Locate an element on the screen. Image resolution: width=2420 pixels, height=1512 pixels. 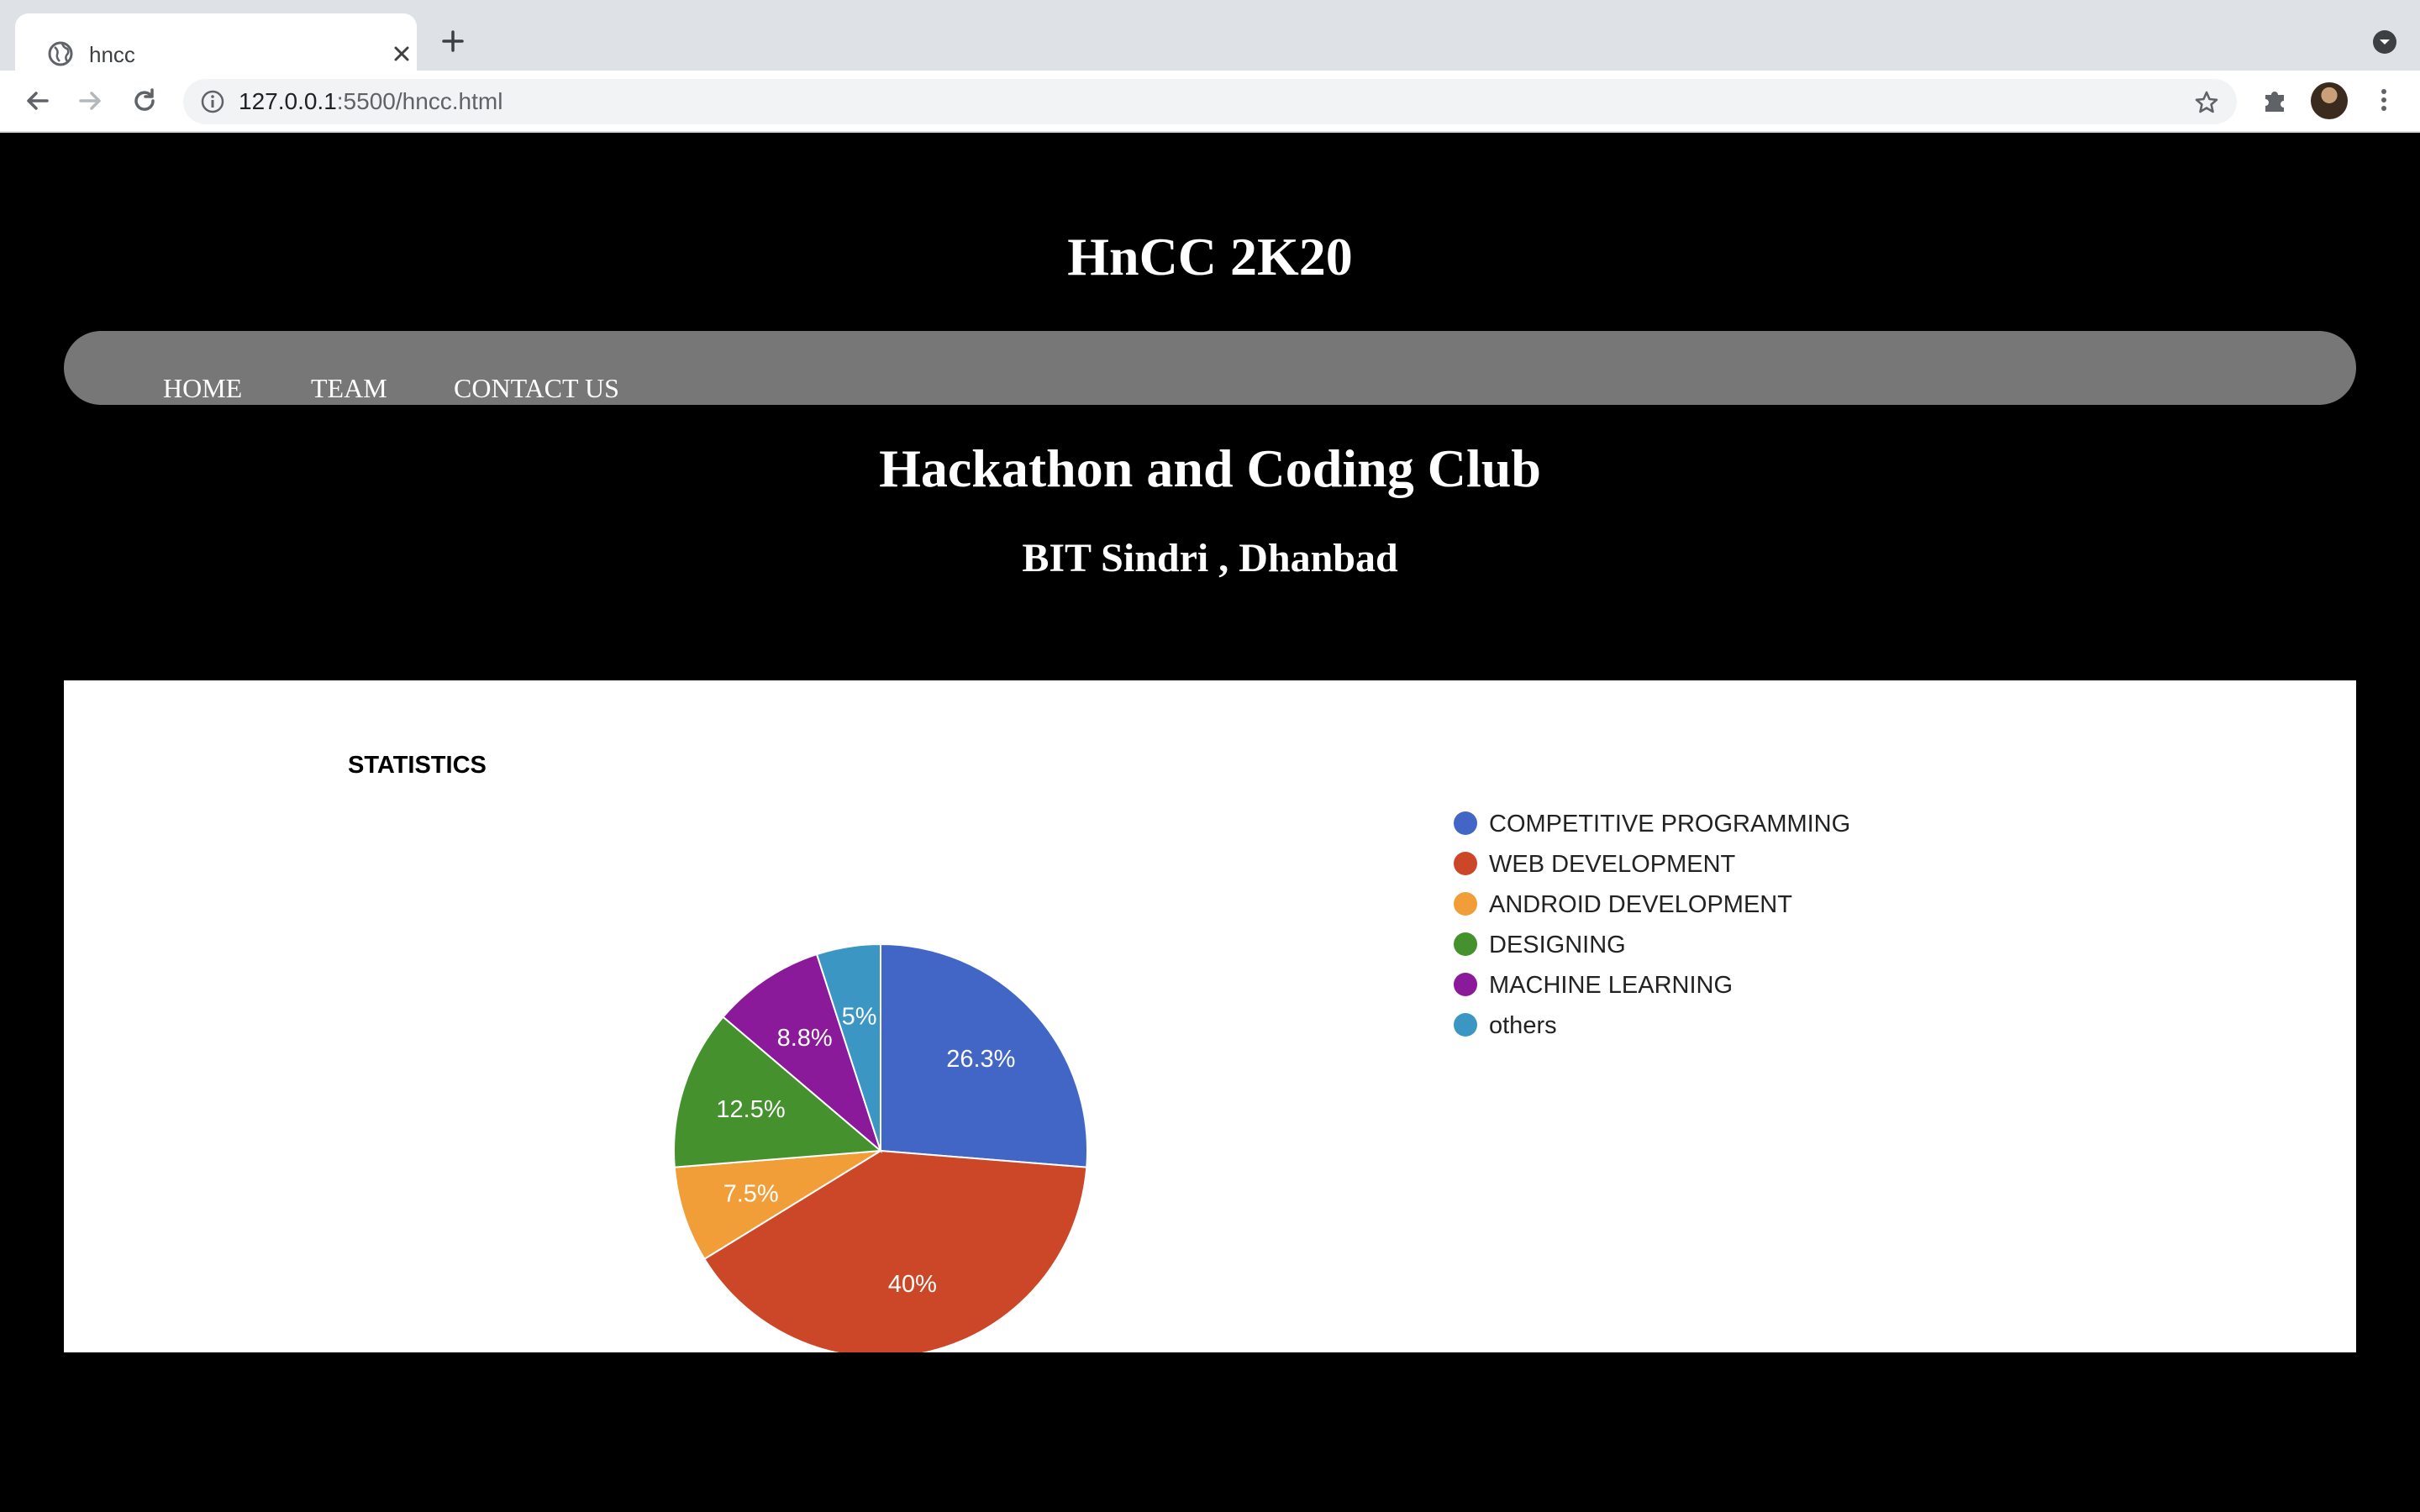
chevron-down-icon is located at coordinates (2385, 42).